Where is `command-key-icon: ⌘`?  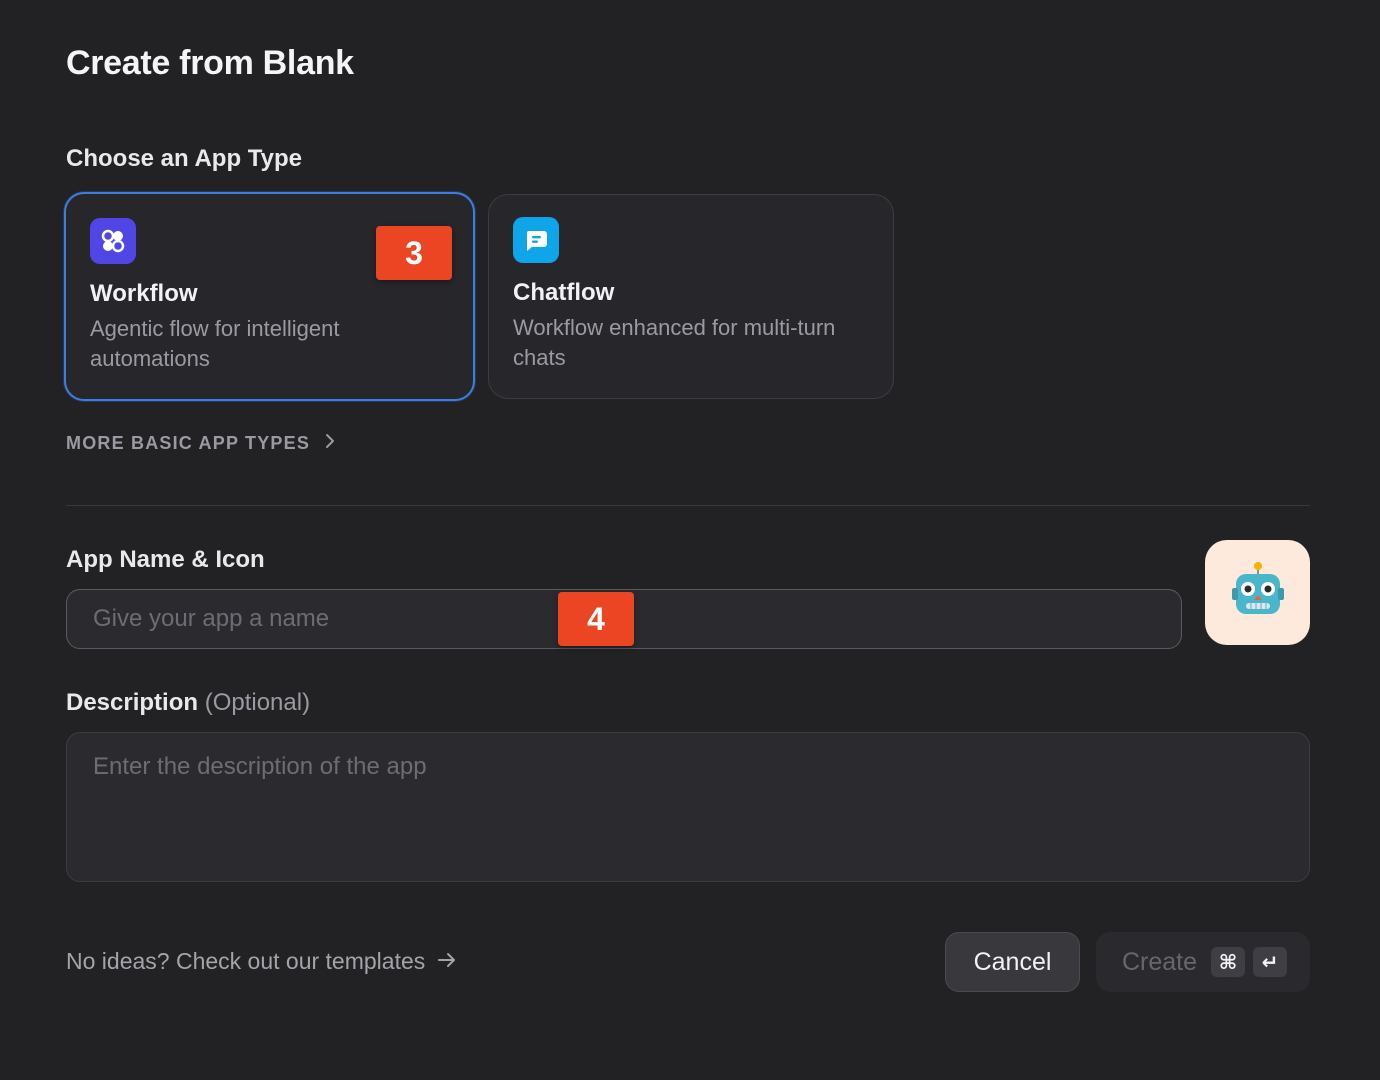 command-key-icon: ⌘ is located at coordinates (1228, 962).